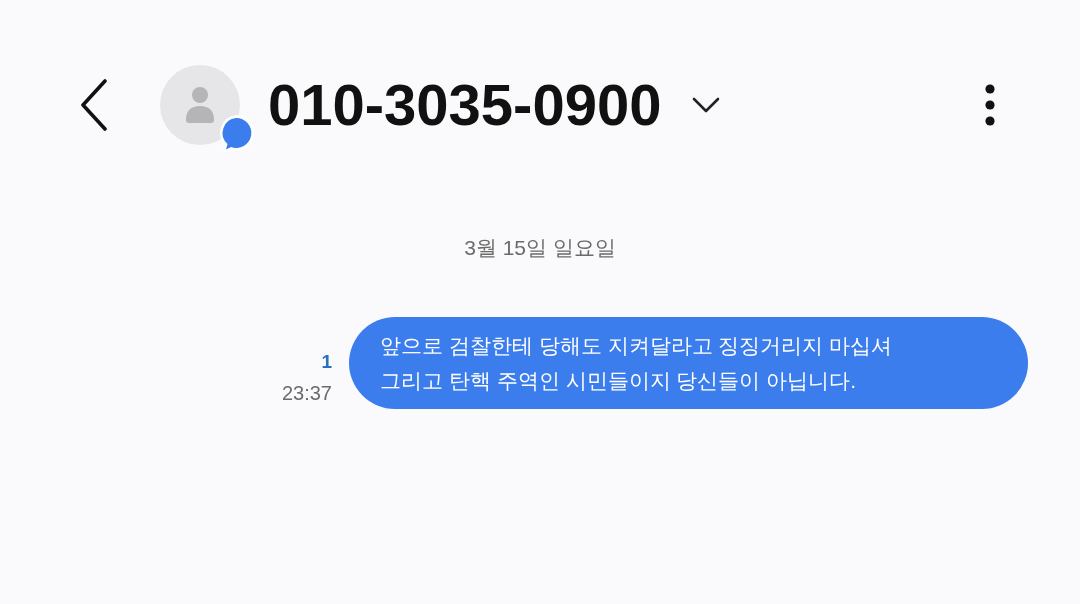 This screenshot has height=604, width=1080. I want to click on avatar-icon, so click(200, 105).